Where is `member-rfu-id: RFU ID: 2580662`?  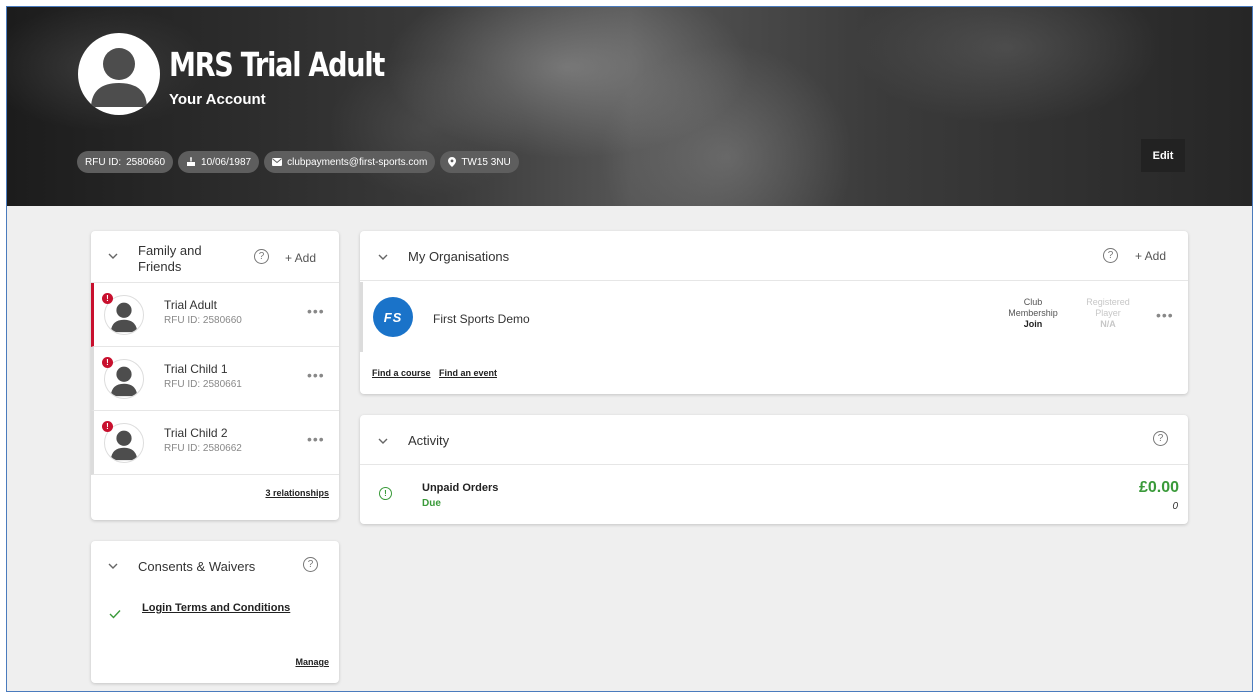
member-rfu-id: RFU ID: 2580662 is located at coordinates (203, 448).